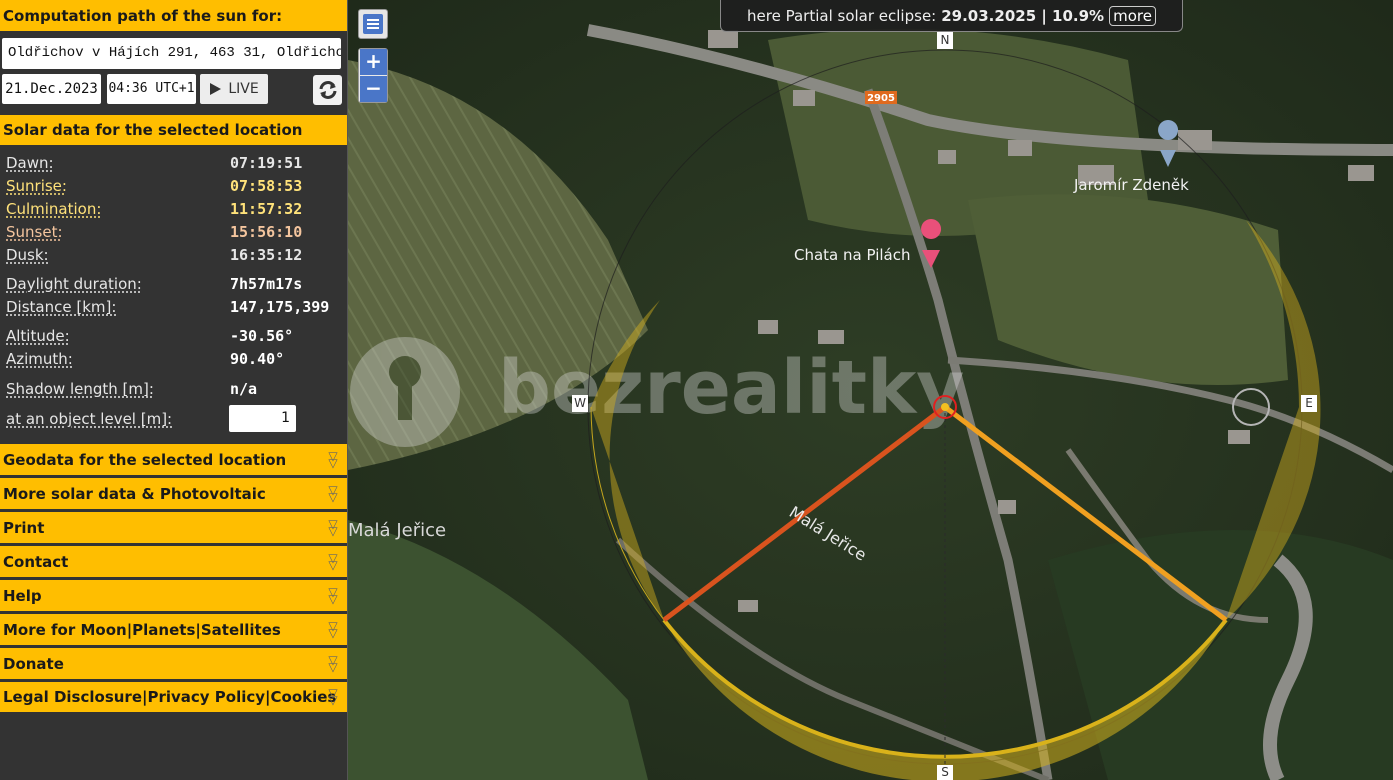 The width and height of the screenshot is (1393, 780). What do you see at coordinates (216, 89) in the screenshot?
I see `play-icon` at bounding box center [216, 89].